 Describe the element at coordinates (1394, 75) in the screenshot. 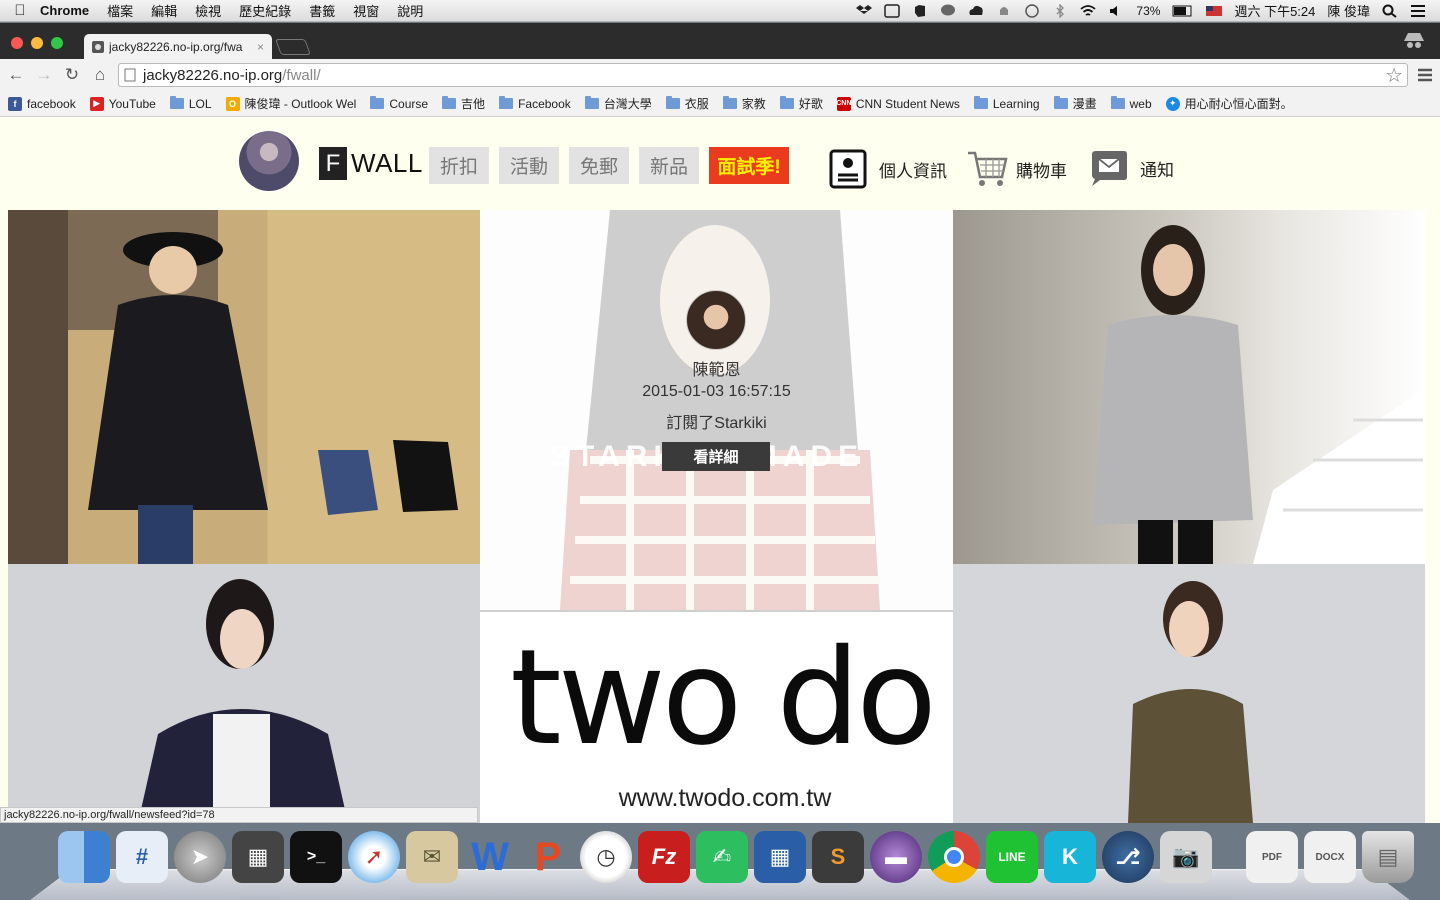

I see `bookmark-star-icon: ☆` at that location.